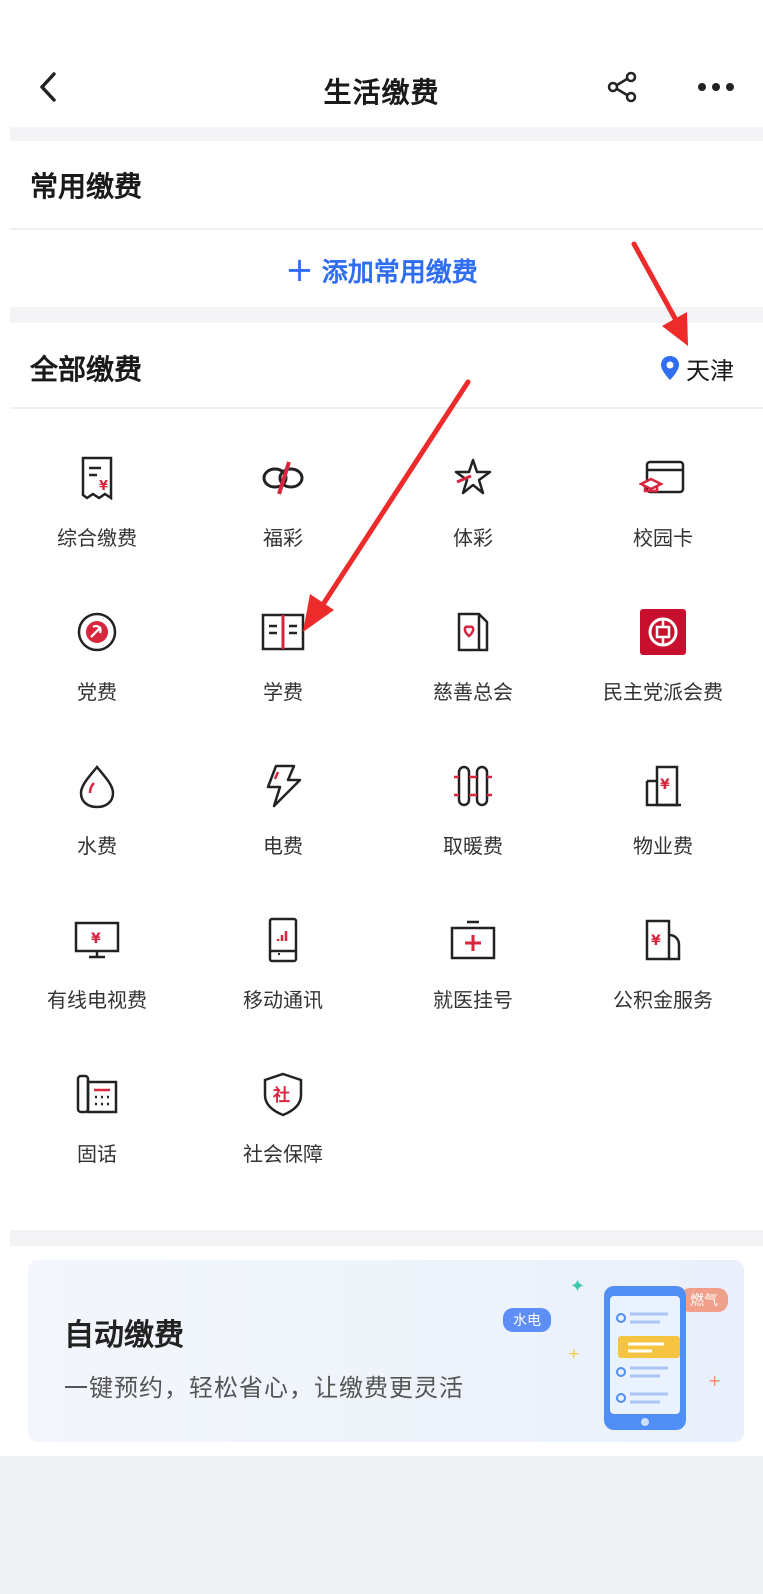 This screenshot has width=763, height=1594. Describe the element at coordinates (283, 1154) in the screenshot. I see `grid-item-label: 社会保障` at that location.